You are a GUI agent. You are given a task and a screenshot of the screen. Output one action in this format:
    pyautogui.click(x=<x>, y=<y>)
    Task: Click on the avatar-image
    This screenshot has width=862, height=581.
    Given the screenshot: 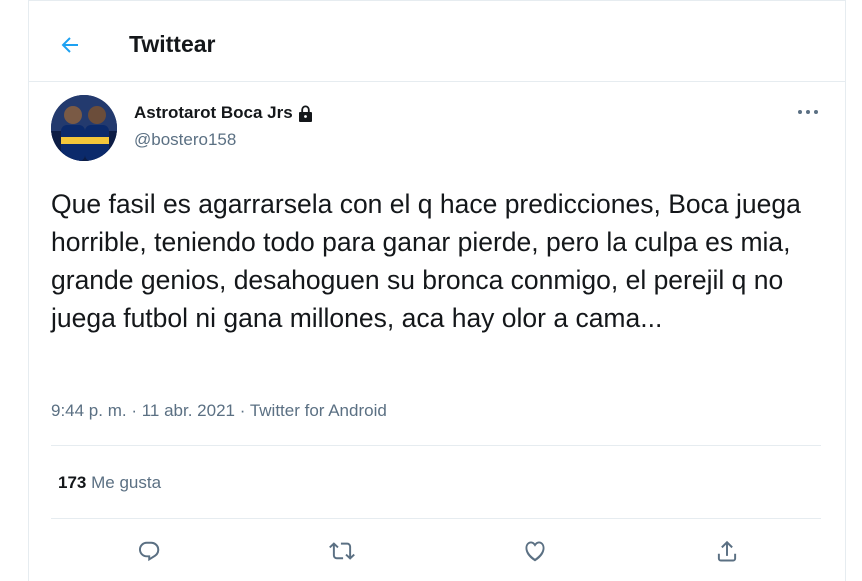 What is the action you would take?
    pyautogui.click(x=84, y=128)
    